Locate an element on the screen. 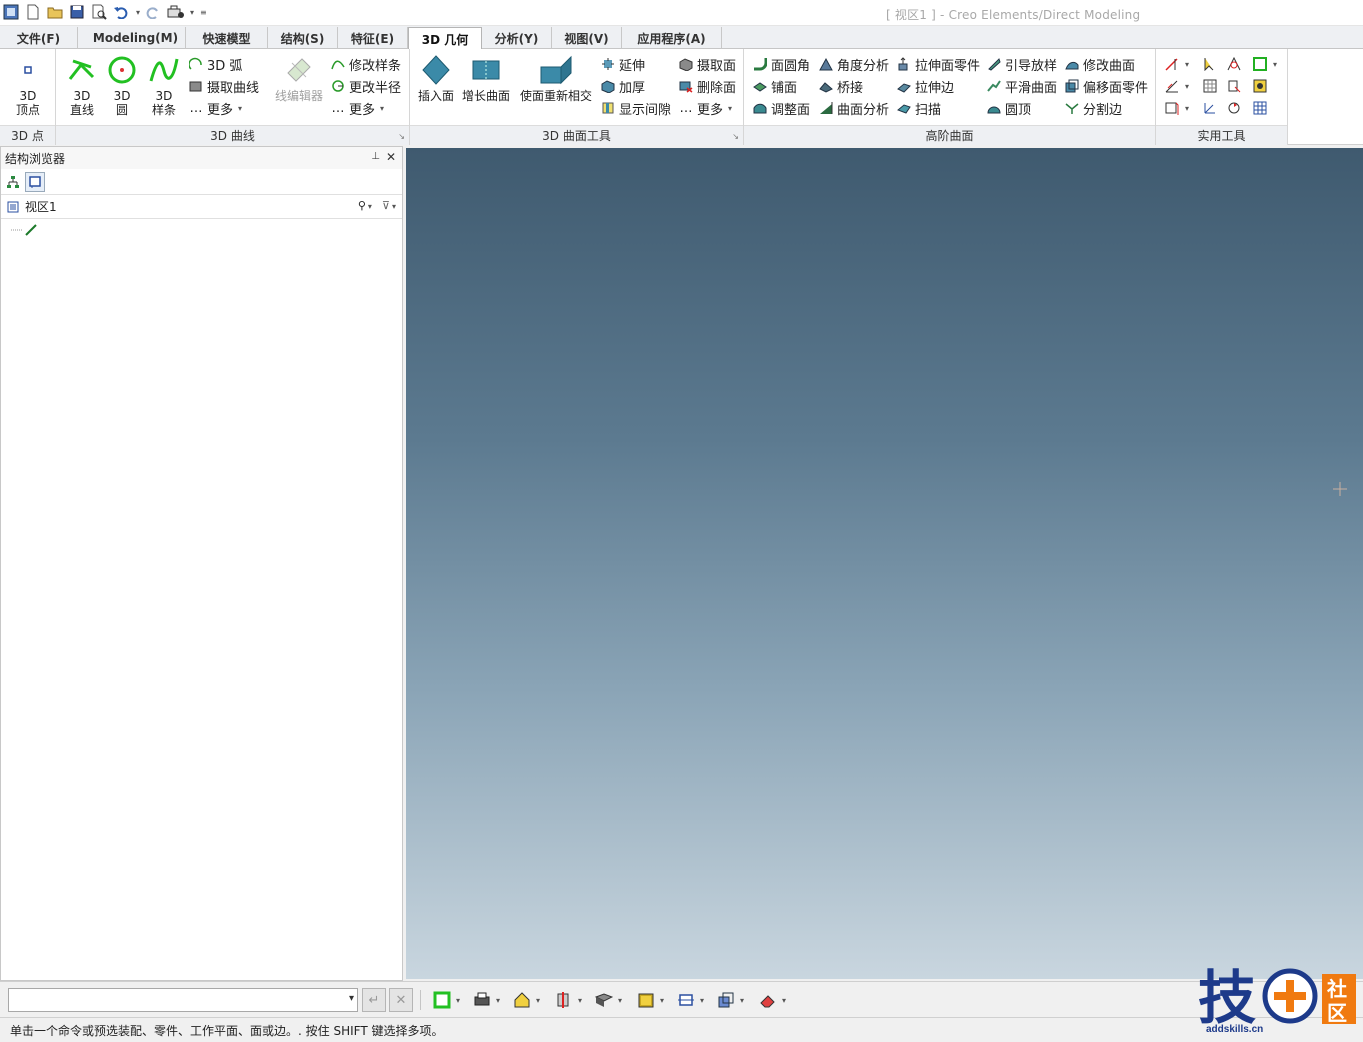  extend-button: 延伸 is located at coordinates (622, 64).